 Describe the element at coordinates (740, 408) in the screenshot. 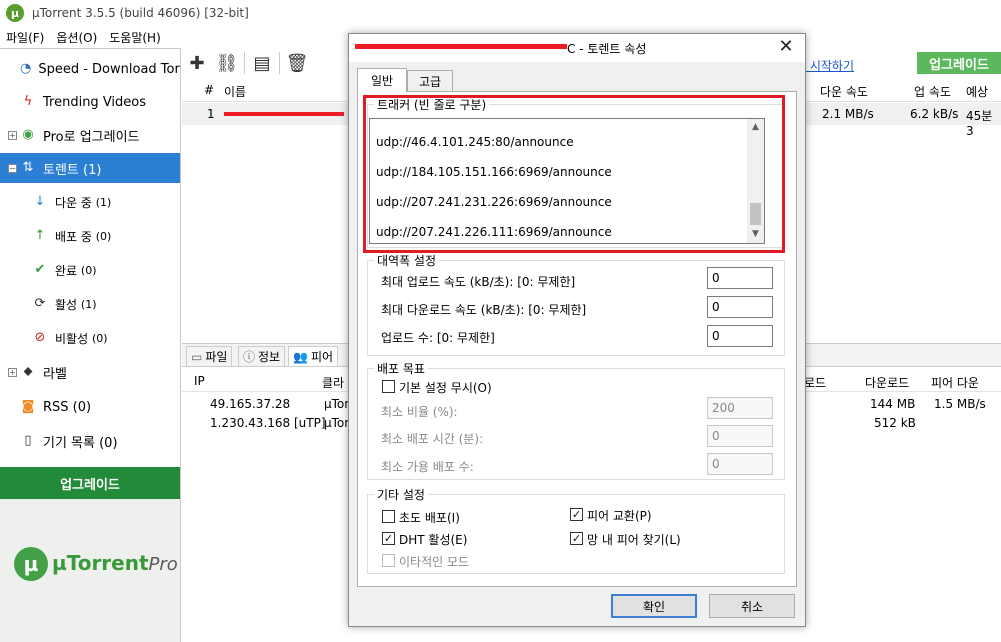

I see `min-ratio-input` at that location.